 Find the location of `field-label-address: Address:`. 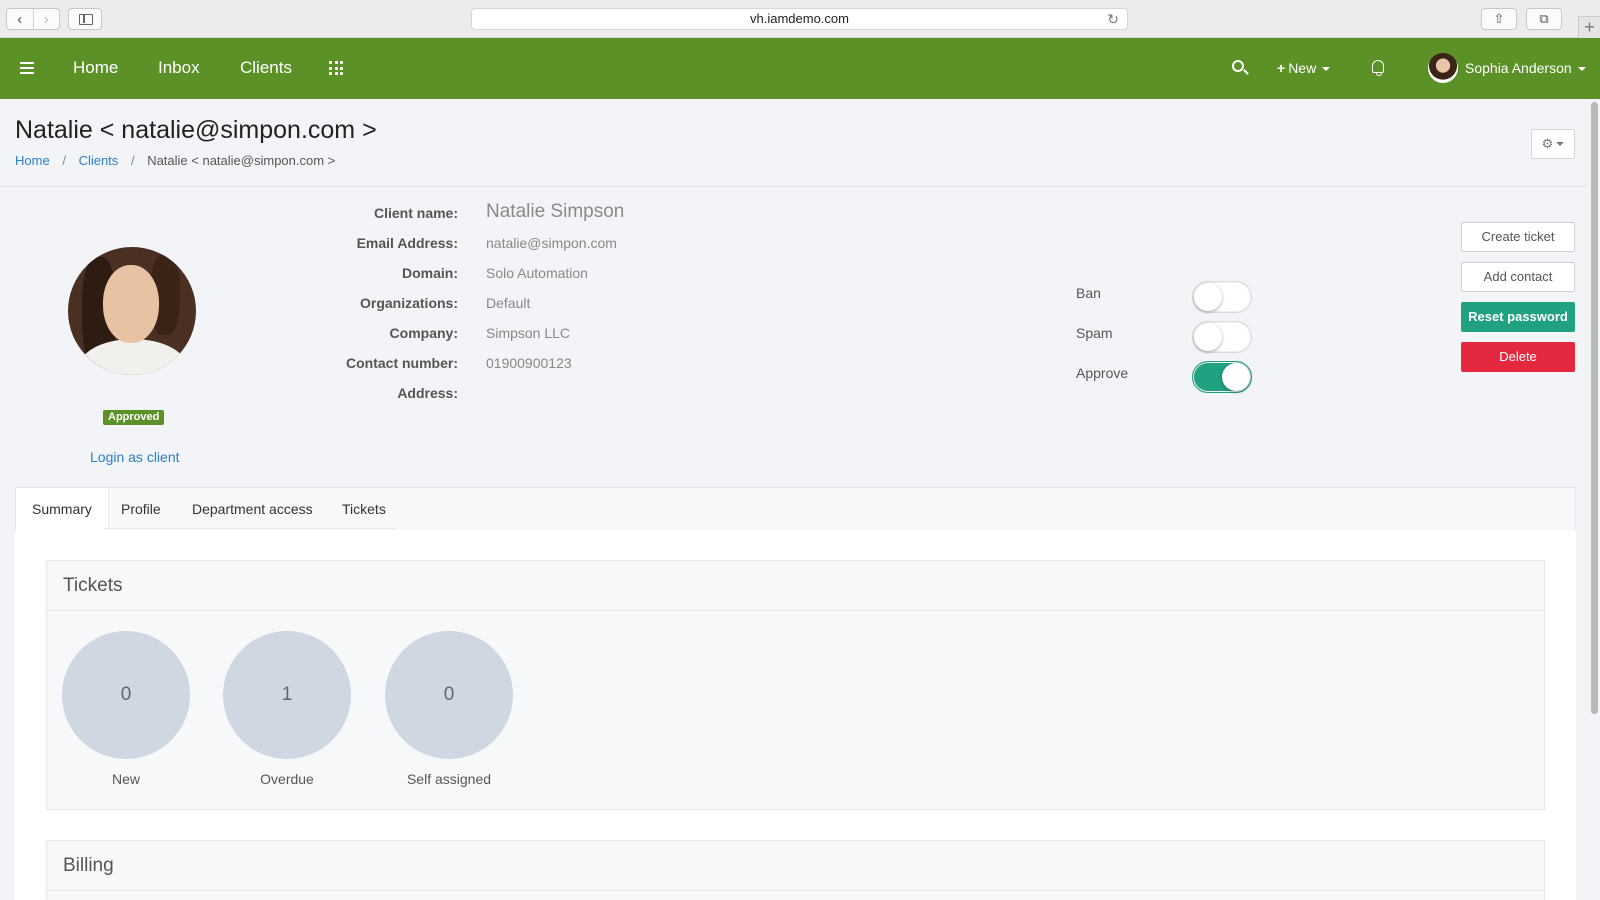

field-label-address: Address: is located at coordinates (427, 393).